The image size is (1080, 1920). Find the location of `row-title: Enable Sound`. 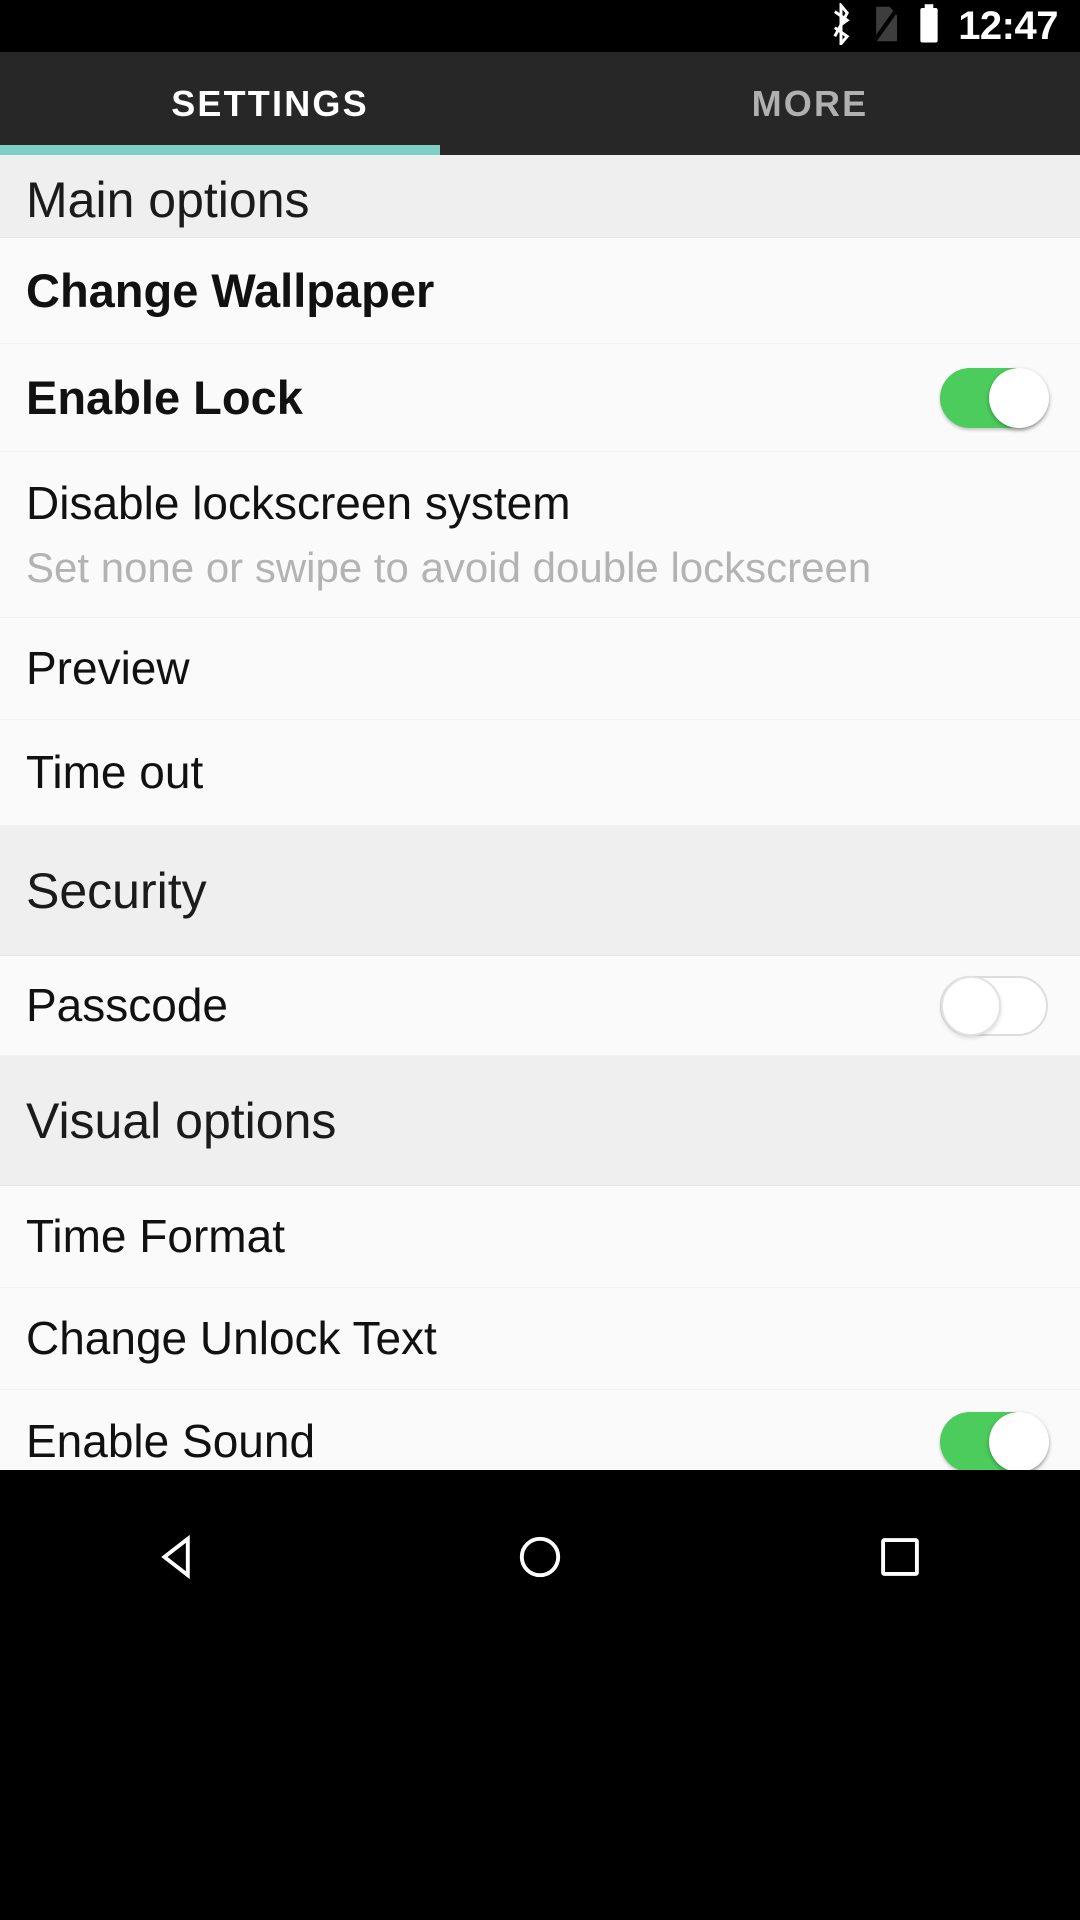

row-title: Enable Sound is located at coordinates (171, 1441).